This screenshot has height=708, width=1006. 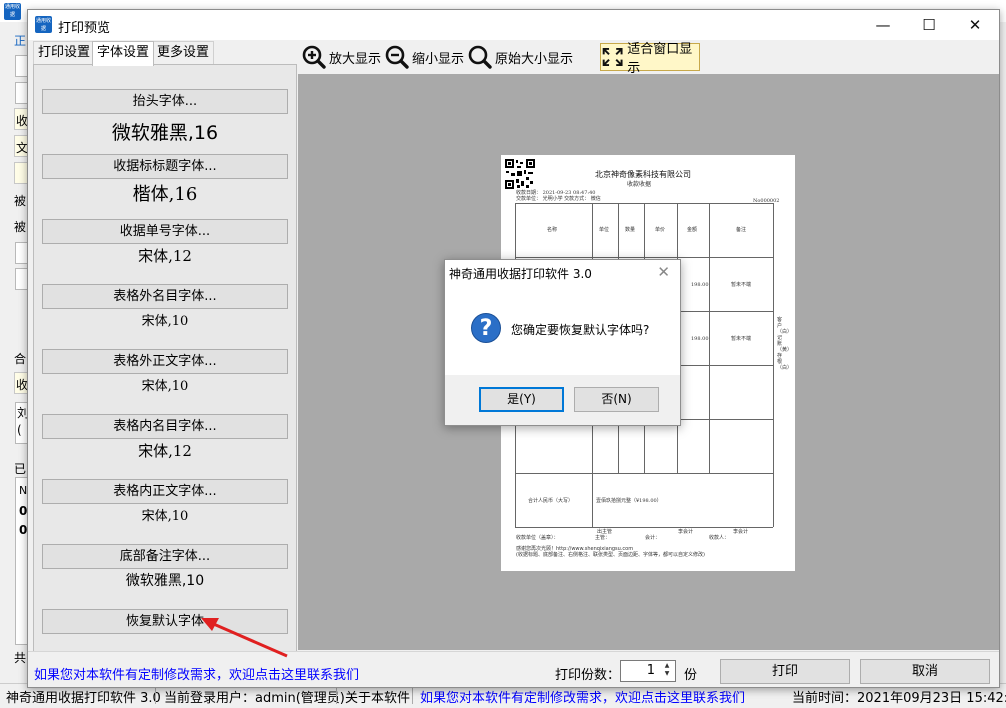 I want to click on outer-label-font-value: 宋体,10, so click(x=165, y=321).